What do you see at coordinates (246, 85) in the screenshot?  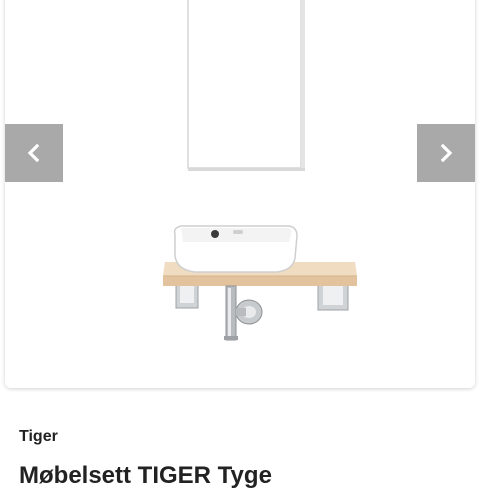 I see `mirror-image` at bounding box center [246, 85].